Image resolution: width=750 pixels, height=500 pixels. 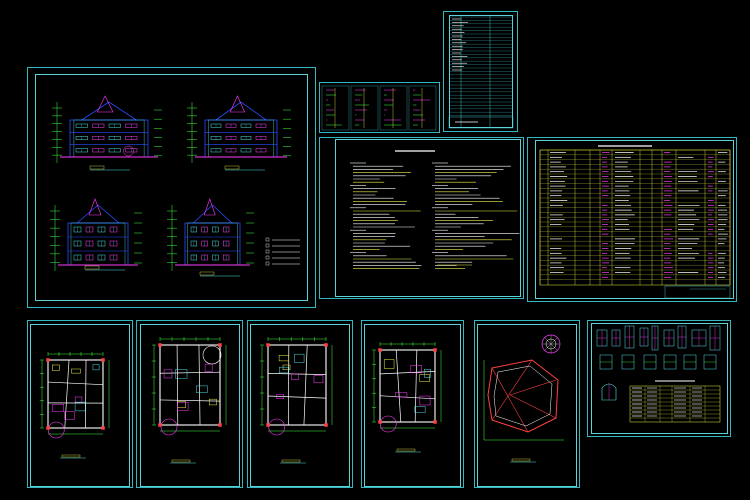 What do you see at coordinates (428, 218) in the screenshot?
I see `sheet-design-notes-border` at bounding box center [428, 218].